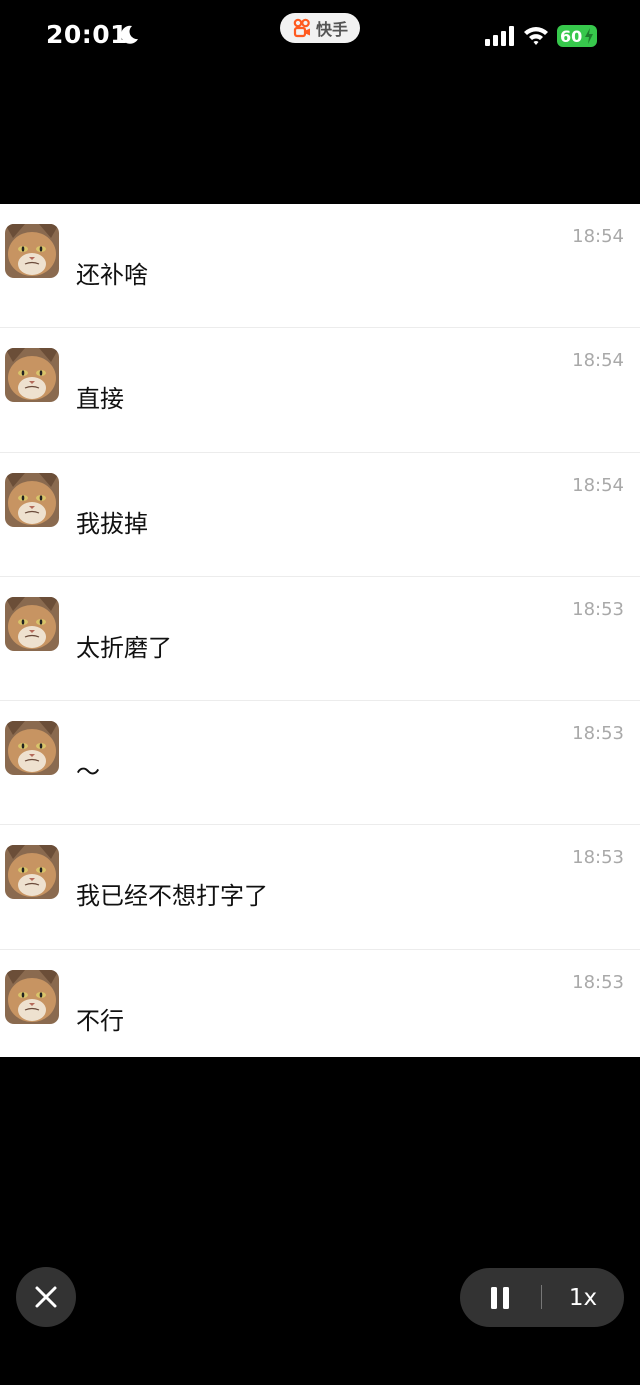 The width and height of the screenshot is (640, 1385). What do you see at coordinates (129, 34) in the screenshot?
I see `moon-icon` at bounding box center [129, 34].